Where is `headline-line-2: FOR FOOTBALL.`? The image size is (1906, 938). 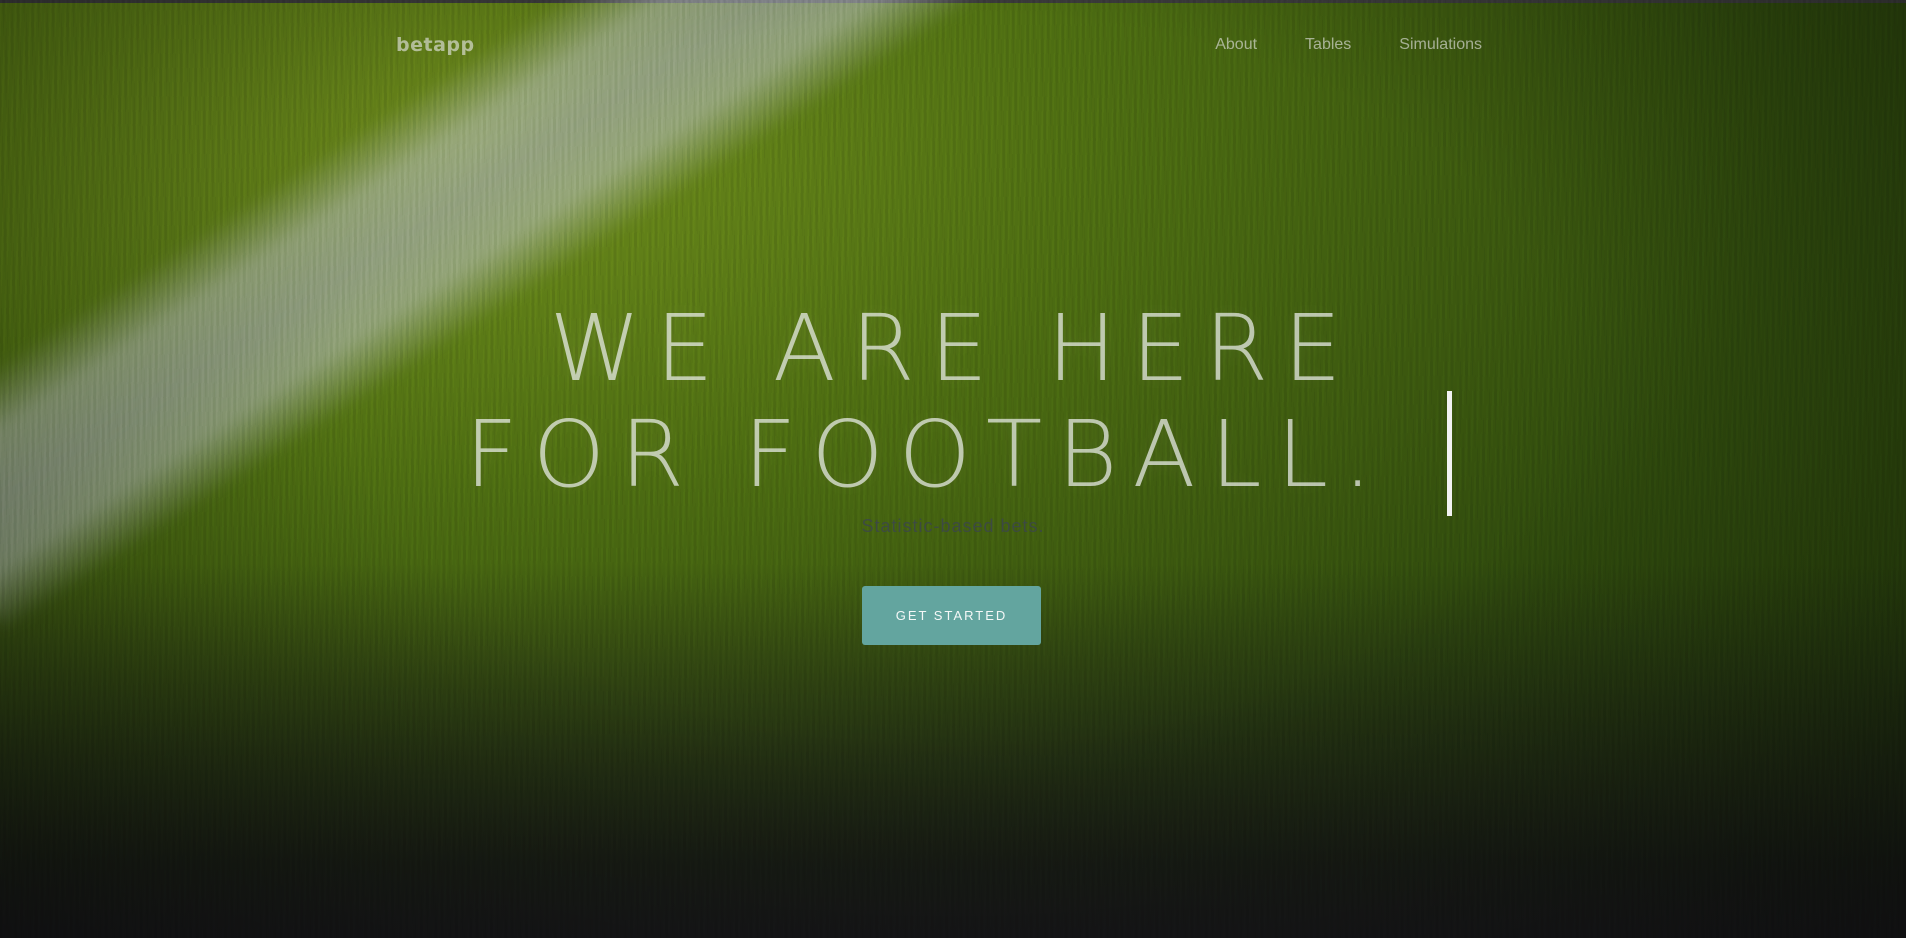
headline-line-2: FOR FOOTBALL. is located at coordinates (926, 454).